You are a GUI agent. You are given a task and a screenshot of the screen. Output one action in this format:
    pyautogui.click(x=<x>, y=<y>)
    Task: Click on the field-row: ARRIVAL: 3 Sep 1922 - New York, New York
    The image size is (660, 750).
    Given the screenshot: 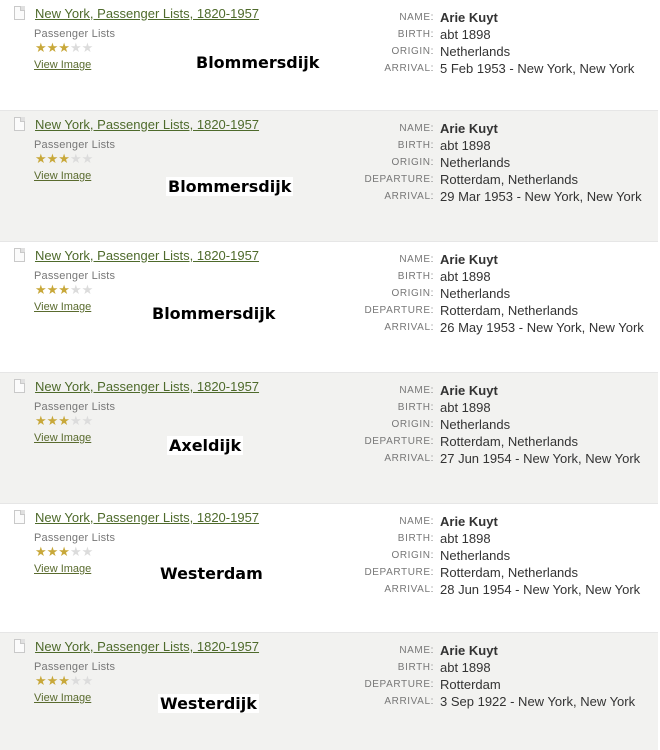 What is the action you would take?
    pyautogui.click(x=495, y=701)
    